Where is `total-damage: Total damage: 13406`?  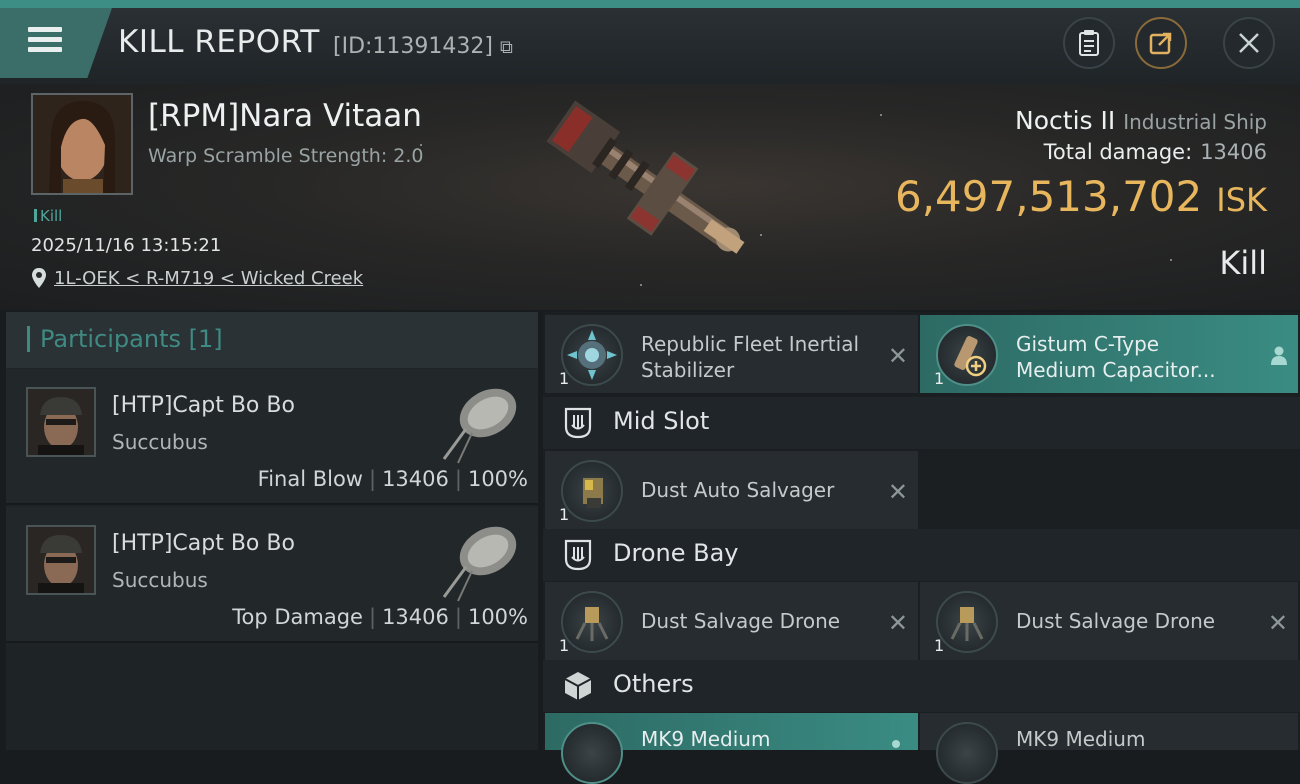 total-damage: Total damage: 13406 is located at coordinates (1155, 152).